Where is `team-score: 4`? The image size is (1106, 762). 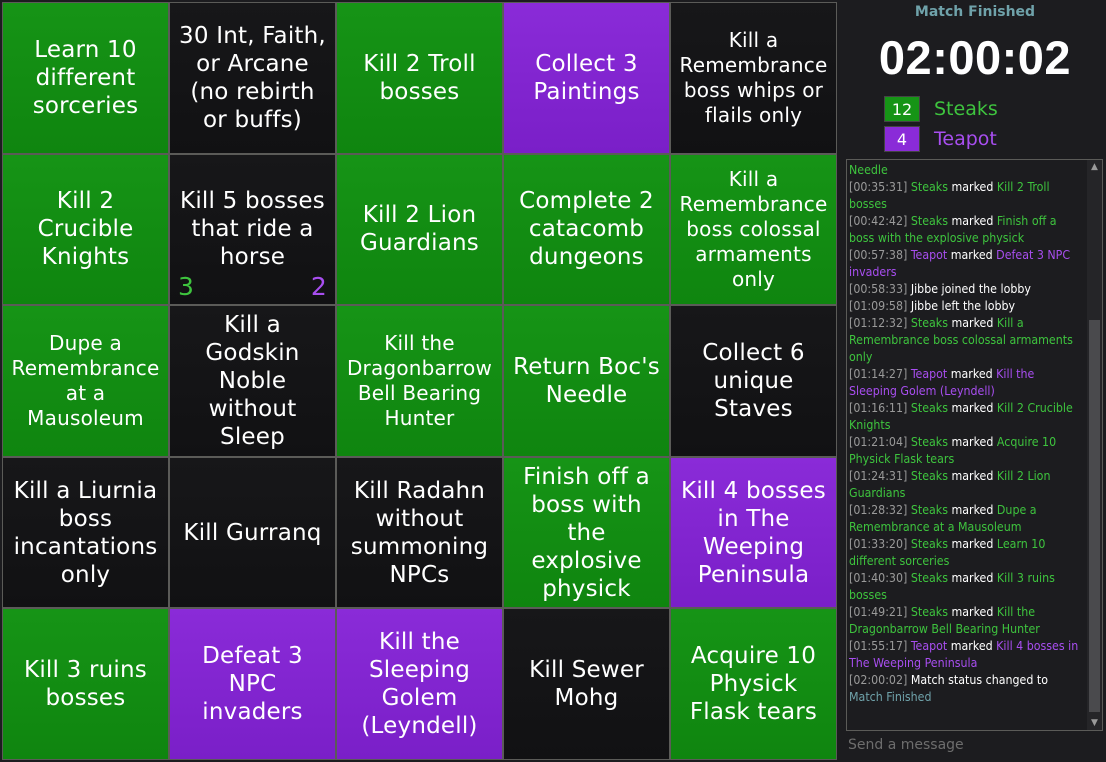
team-score: 4 is located at coordinates (902, 139).